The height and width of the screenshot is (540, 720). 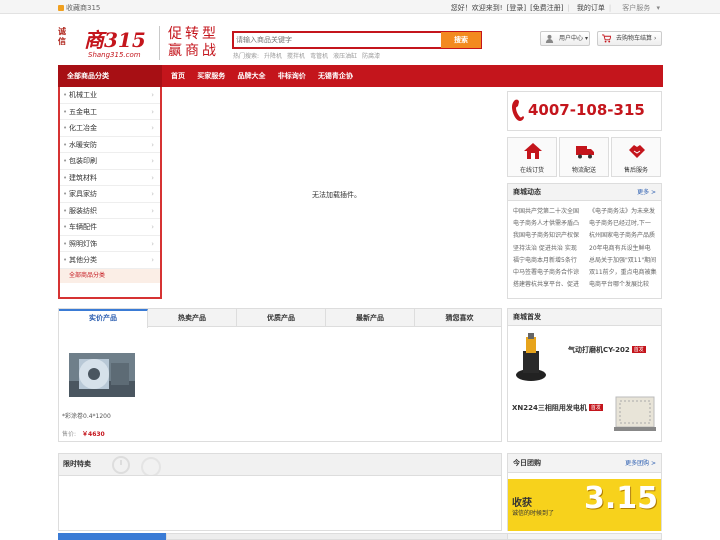 I want to click on tab-real-price: 实价产品, so click(x=103, y=318).